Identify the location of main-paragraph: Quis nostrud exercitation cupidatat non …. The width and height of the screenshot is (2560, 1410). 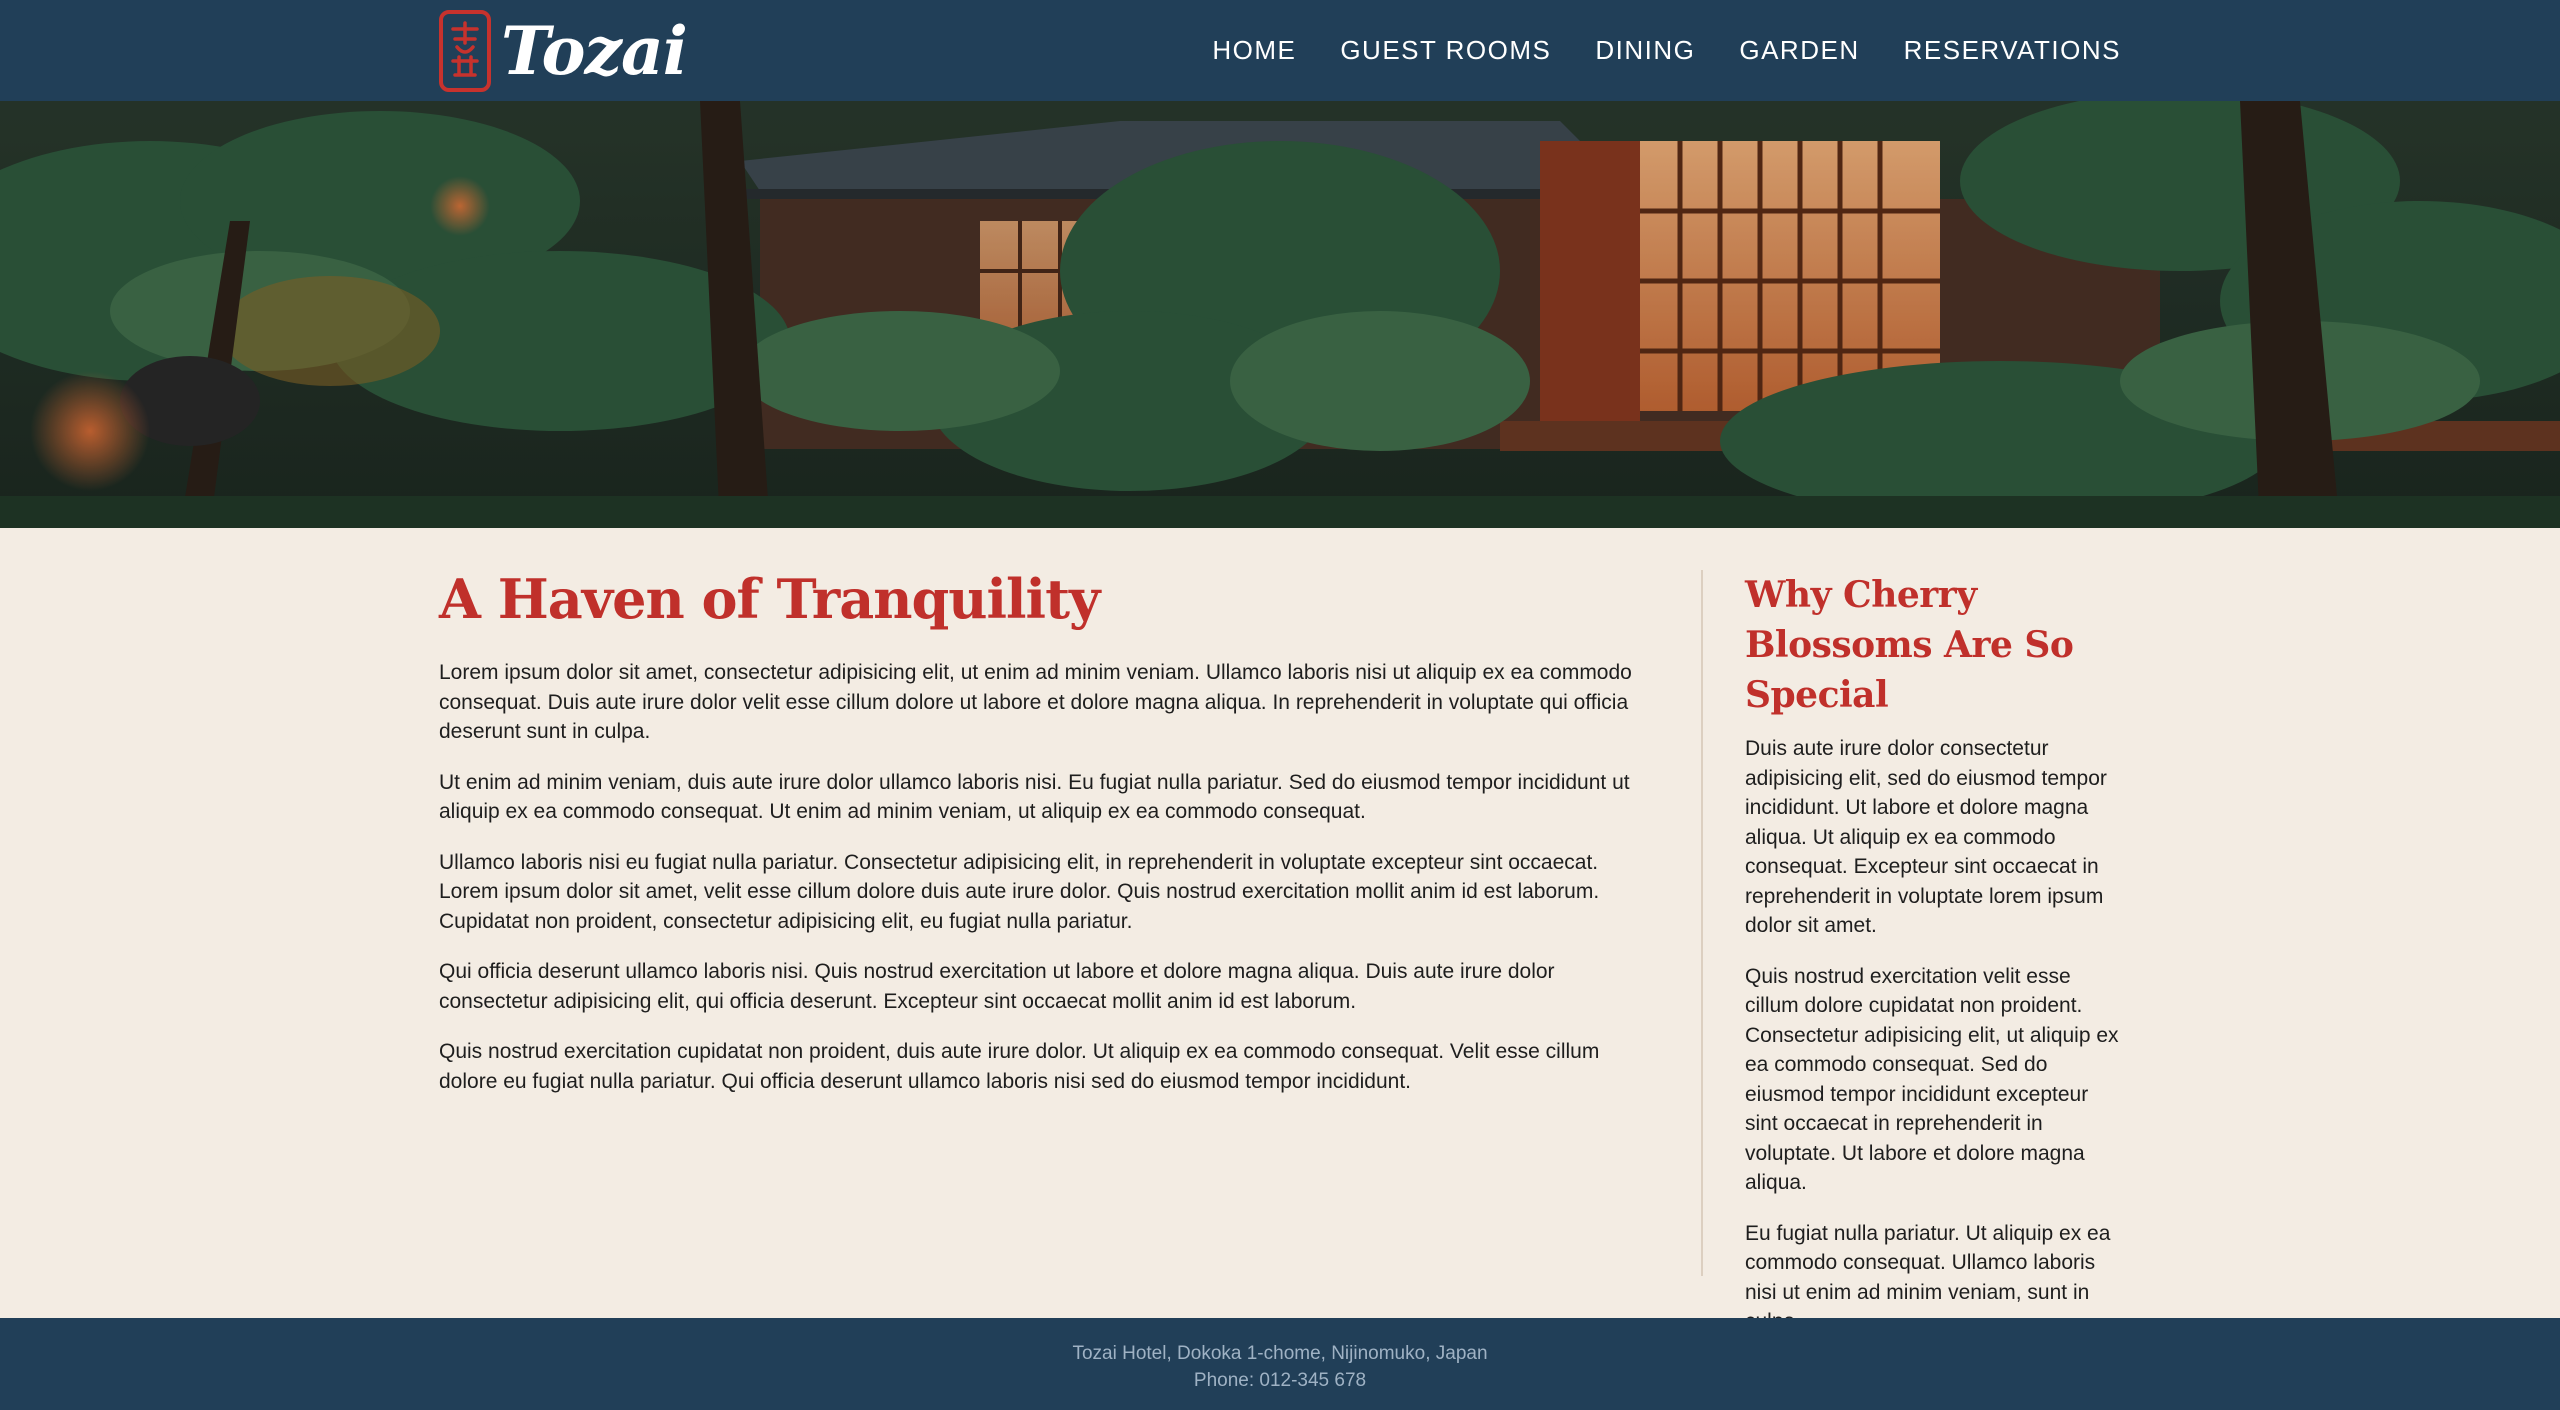
(1019, 1066).